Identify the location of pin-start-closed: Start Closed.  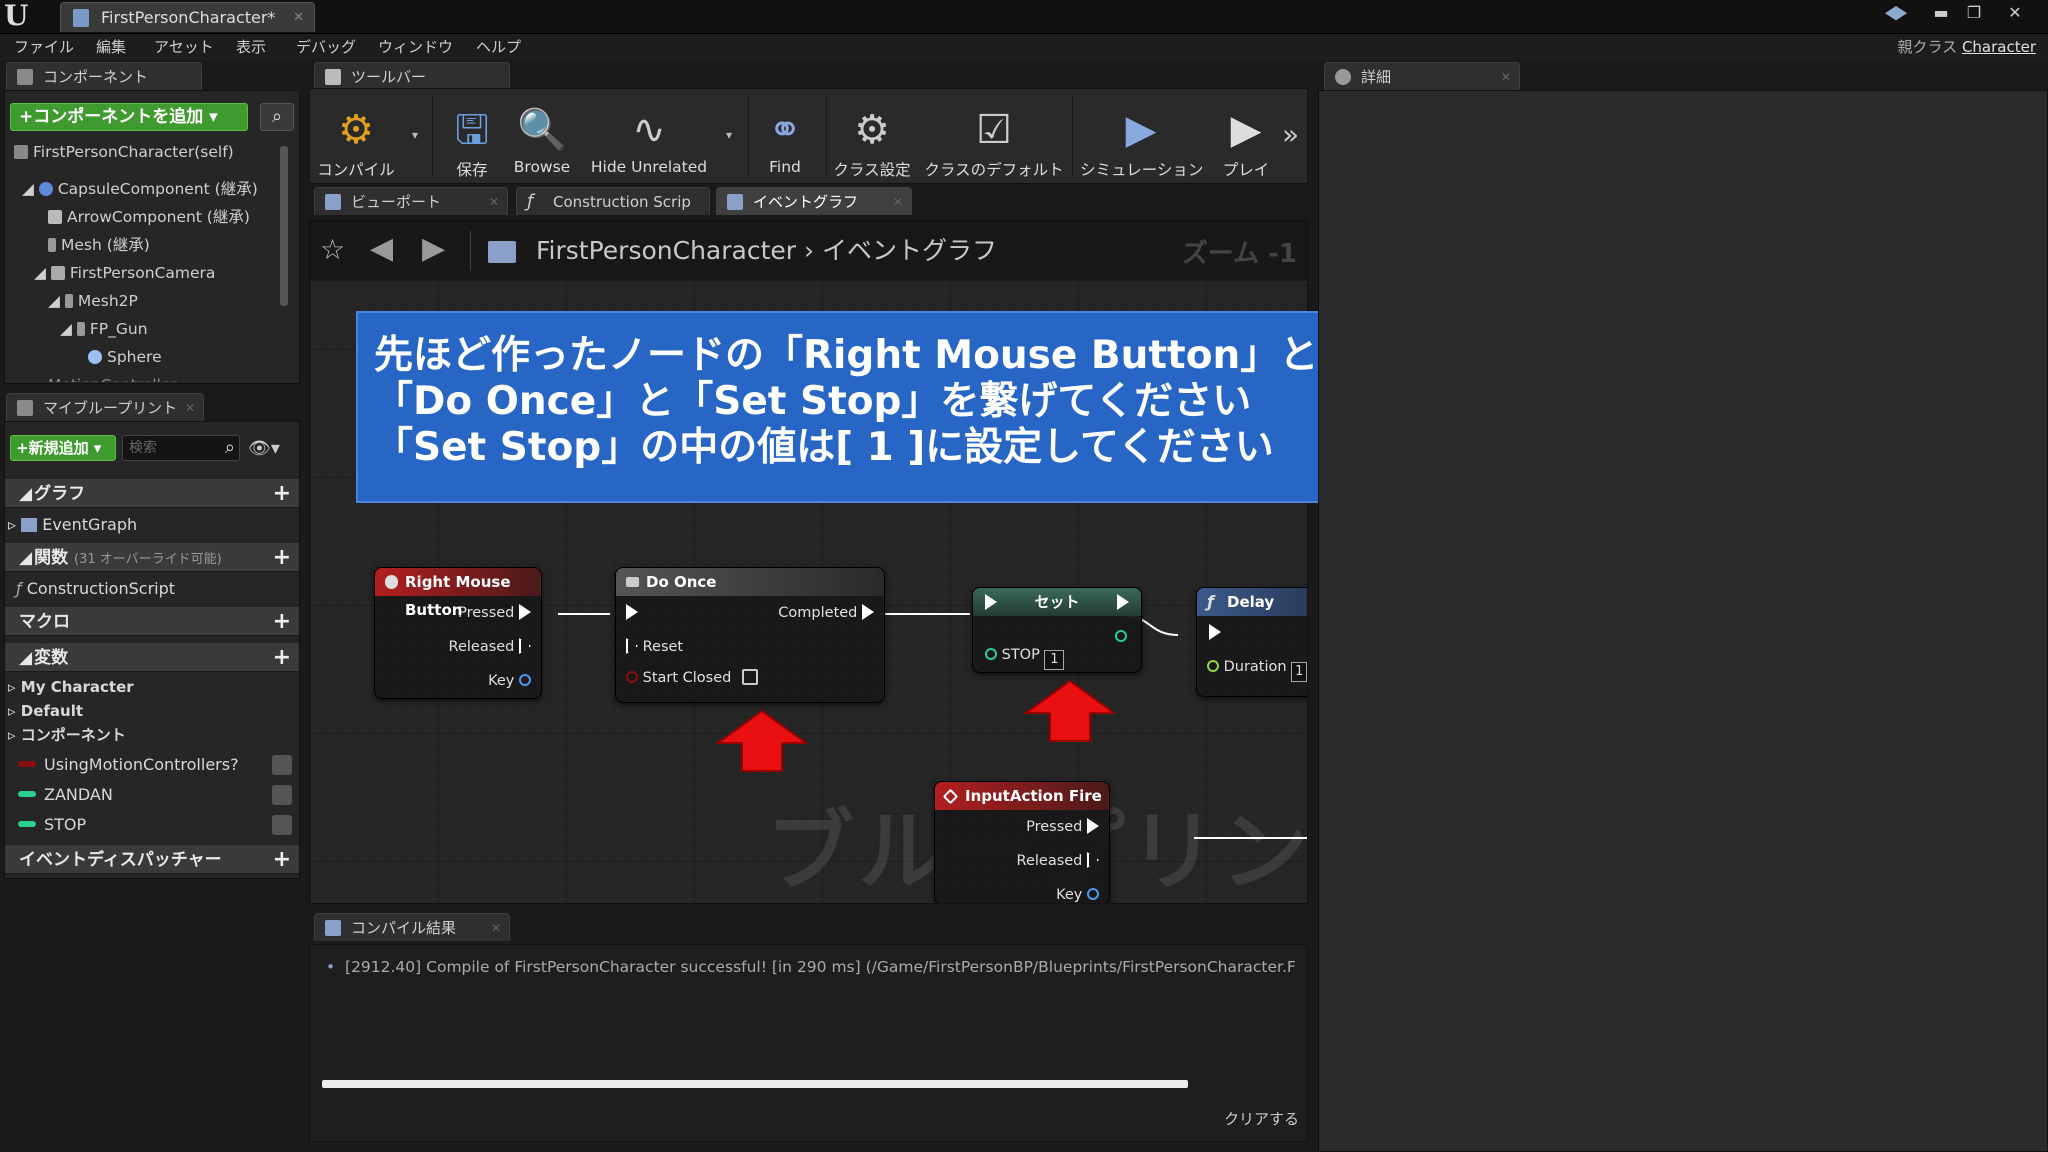
(750, 681).